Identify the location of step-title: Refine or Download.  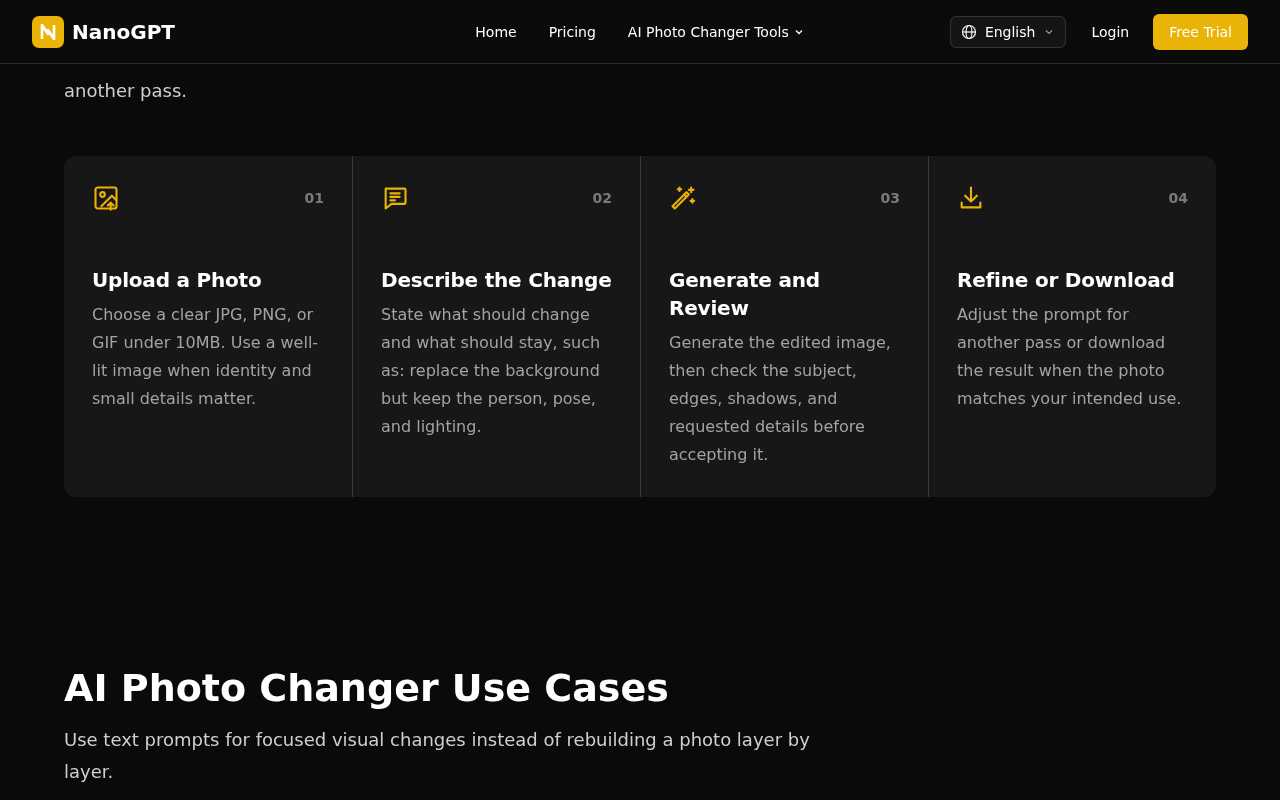
(1066, 280).